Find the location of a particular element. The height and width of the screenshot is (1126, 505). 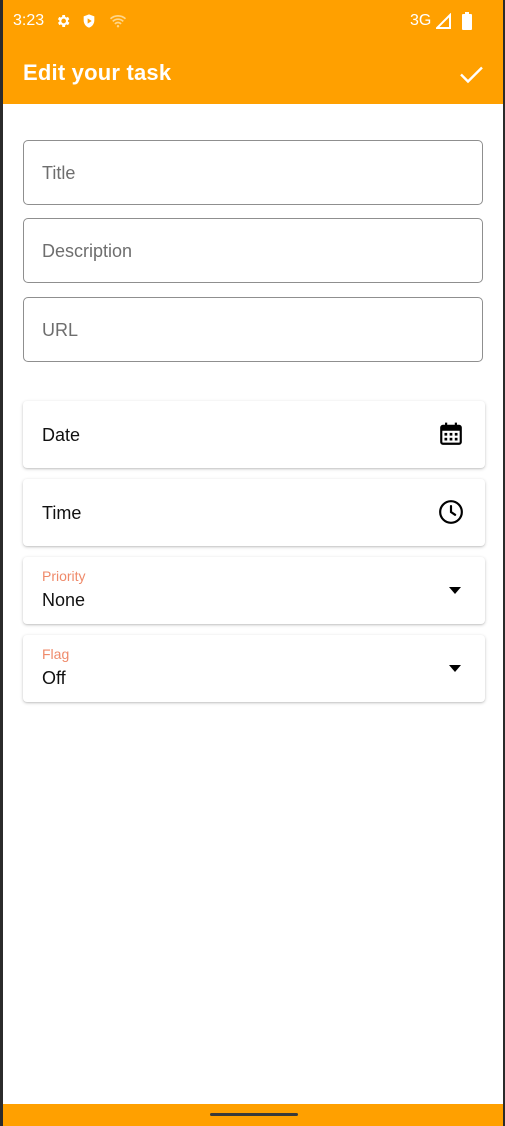

priority-value: None is located at coordinates (64, 600).